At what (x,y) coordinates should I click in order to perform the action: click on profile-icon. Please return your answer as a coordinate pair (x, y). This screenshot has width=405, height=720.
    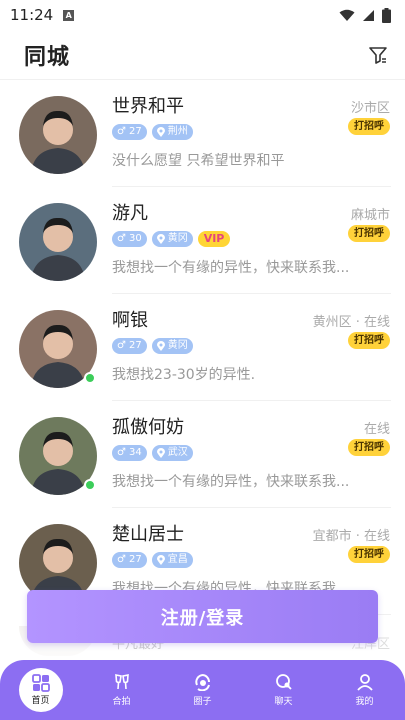
    Looking at the image, I should click on (364, 682).